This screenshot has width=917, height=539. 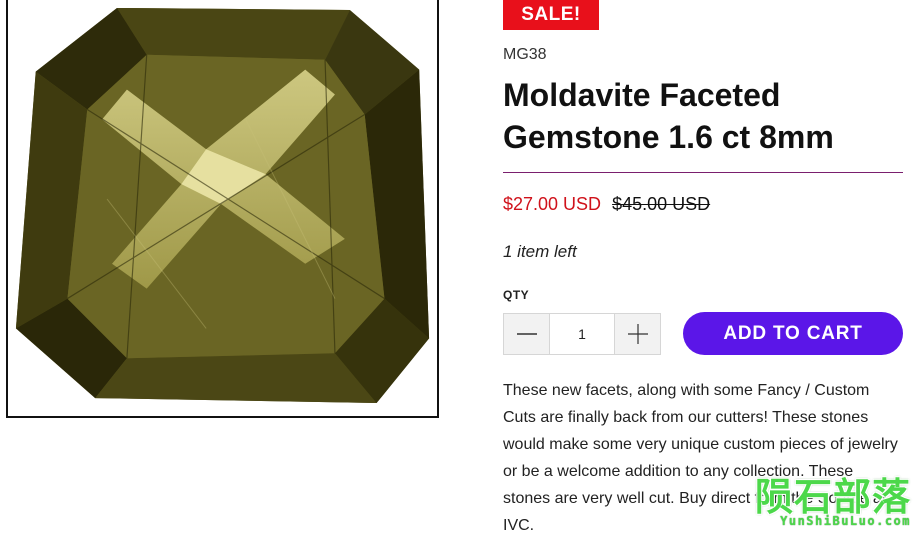 I want to click on minus-icon, so click(x=526, y=334).